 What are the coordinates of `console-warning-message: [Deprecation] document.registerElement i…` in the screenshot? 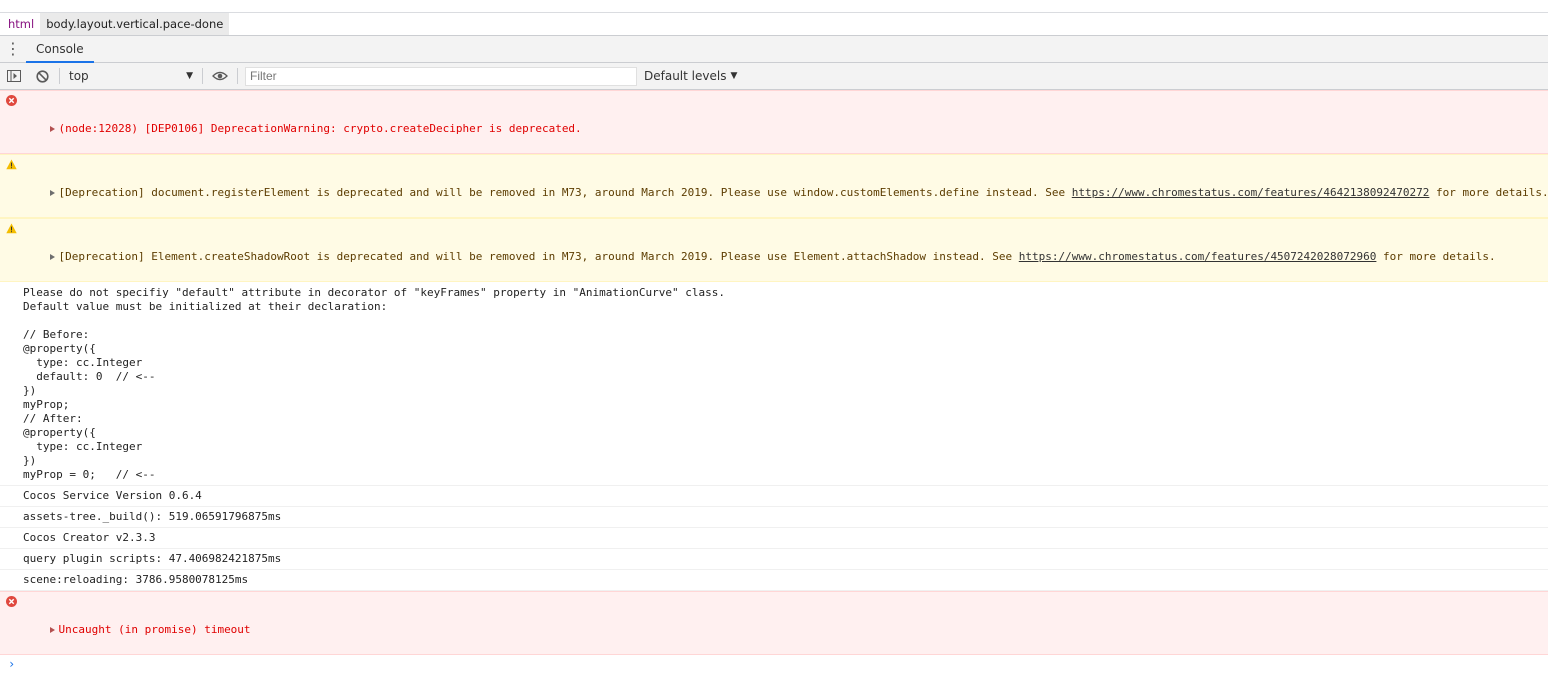 It's located at (774, 186).